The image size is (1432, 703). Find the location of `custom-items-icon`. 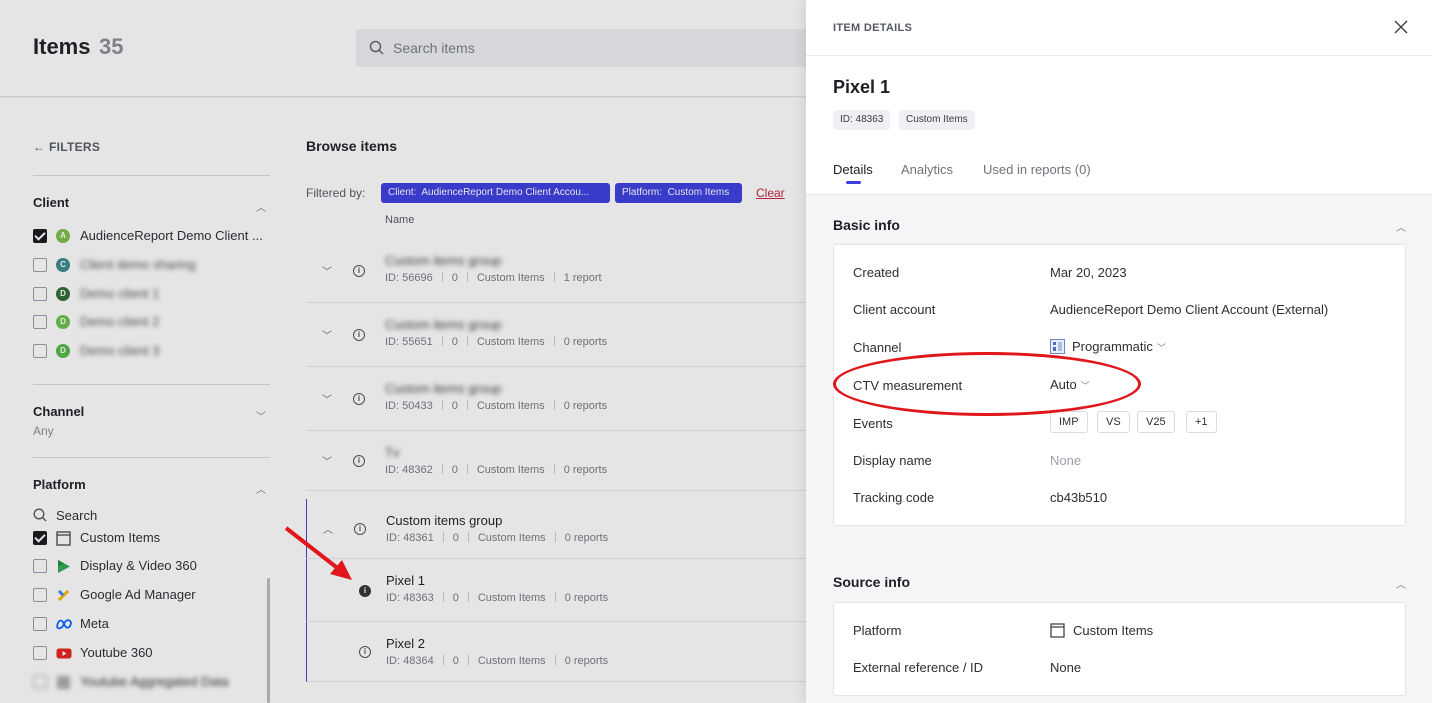

custom-items-icon is located at coordinates (1057, 632).